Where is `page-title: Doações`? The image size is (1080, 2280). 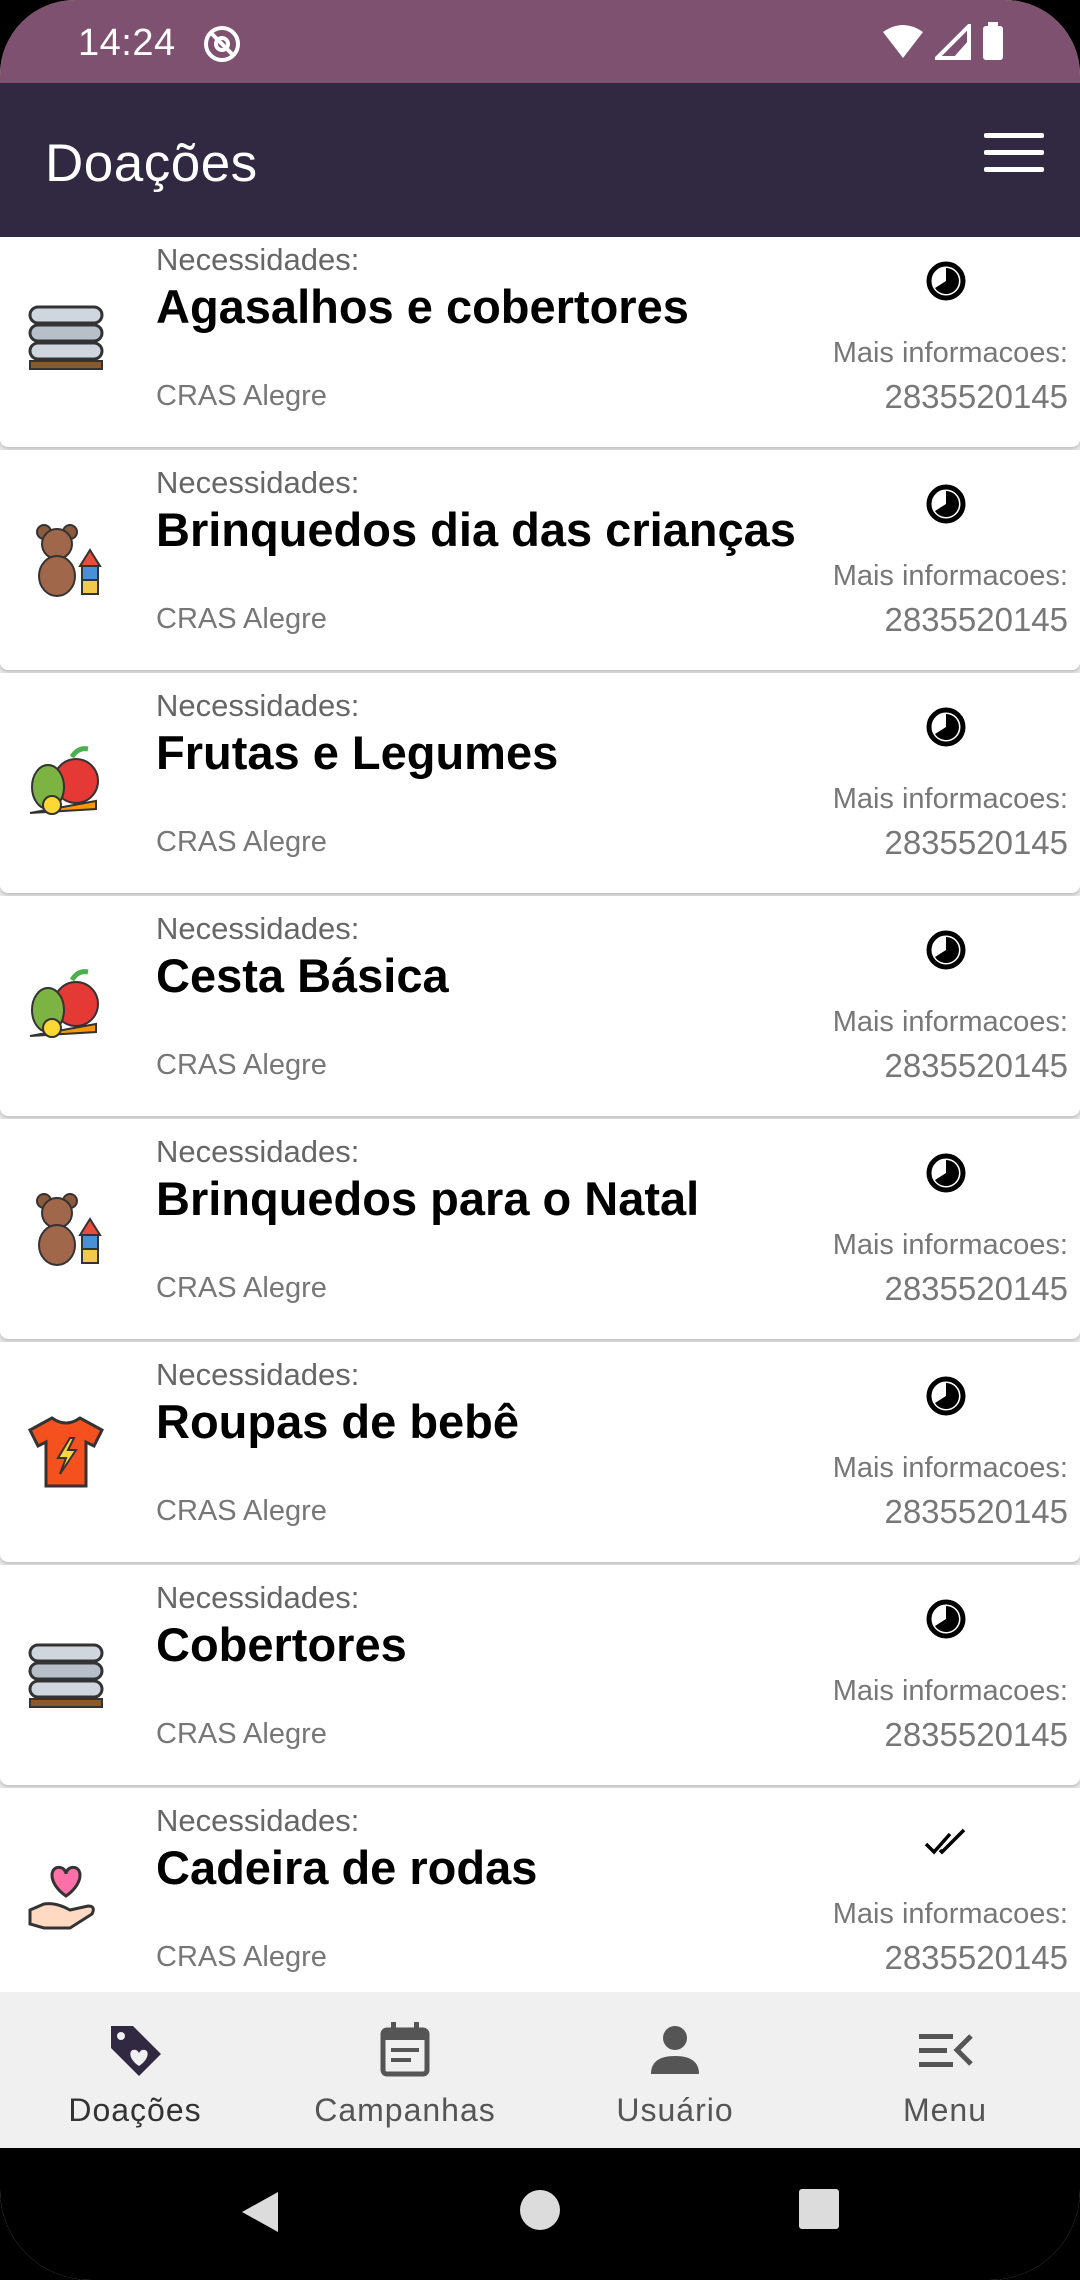 page-title: Doações is located at coordinates (151, 163).